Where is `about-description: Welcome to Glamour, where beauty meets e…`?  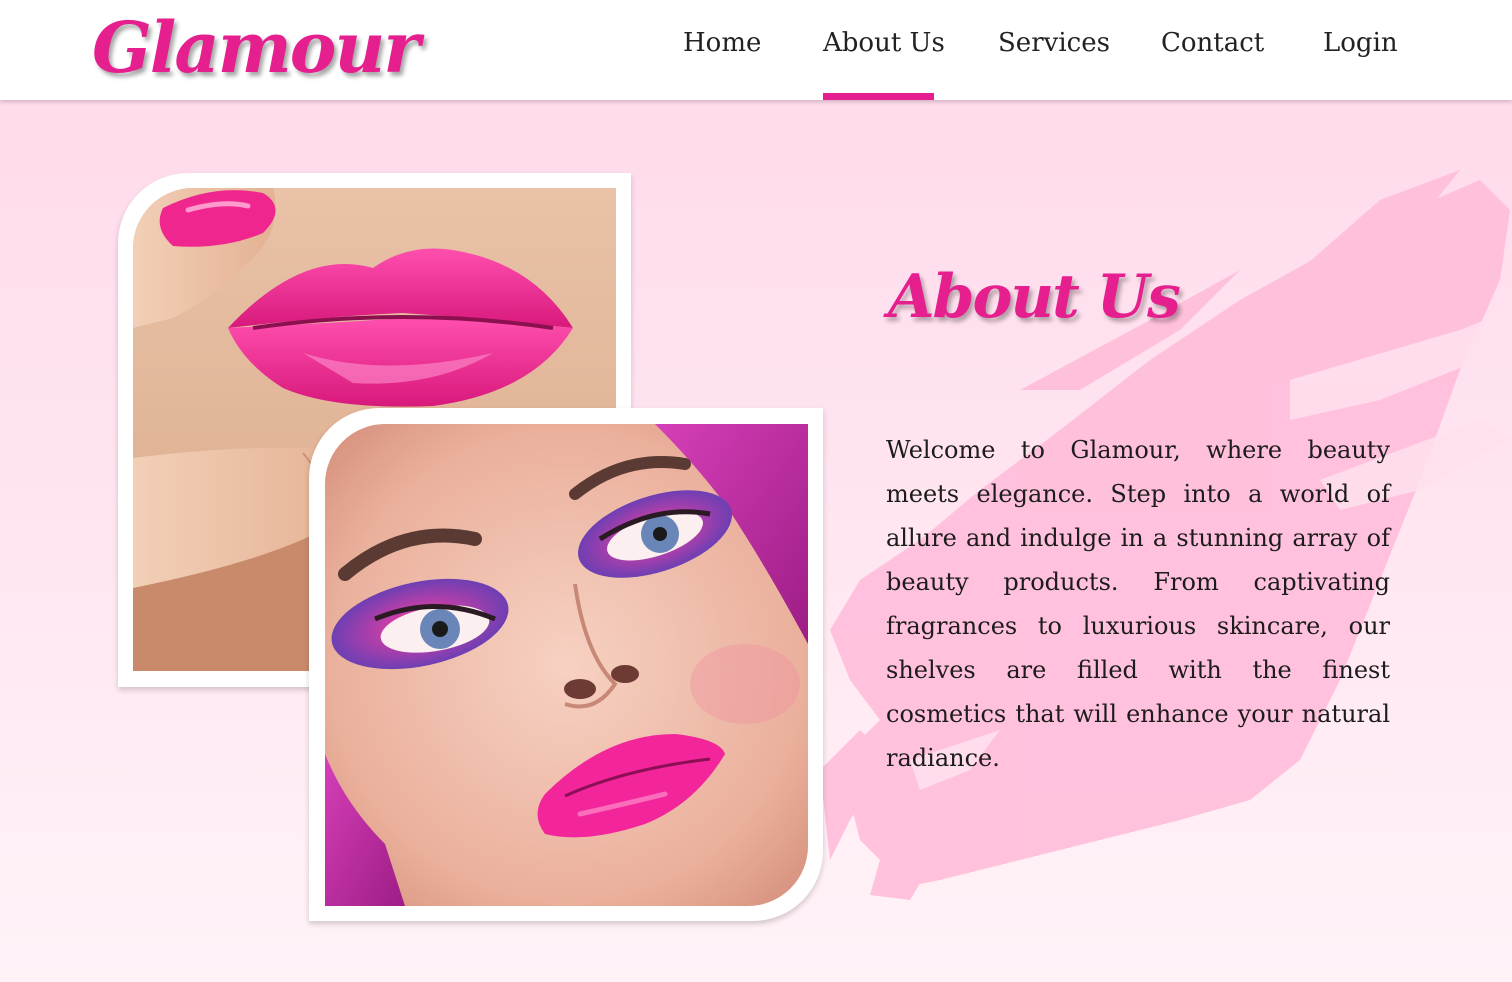 about-description: Welcome to Glamour, where beauty meets e… is located at coordinates (1138, 604).